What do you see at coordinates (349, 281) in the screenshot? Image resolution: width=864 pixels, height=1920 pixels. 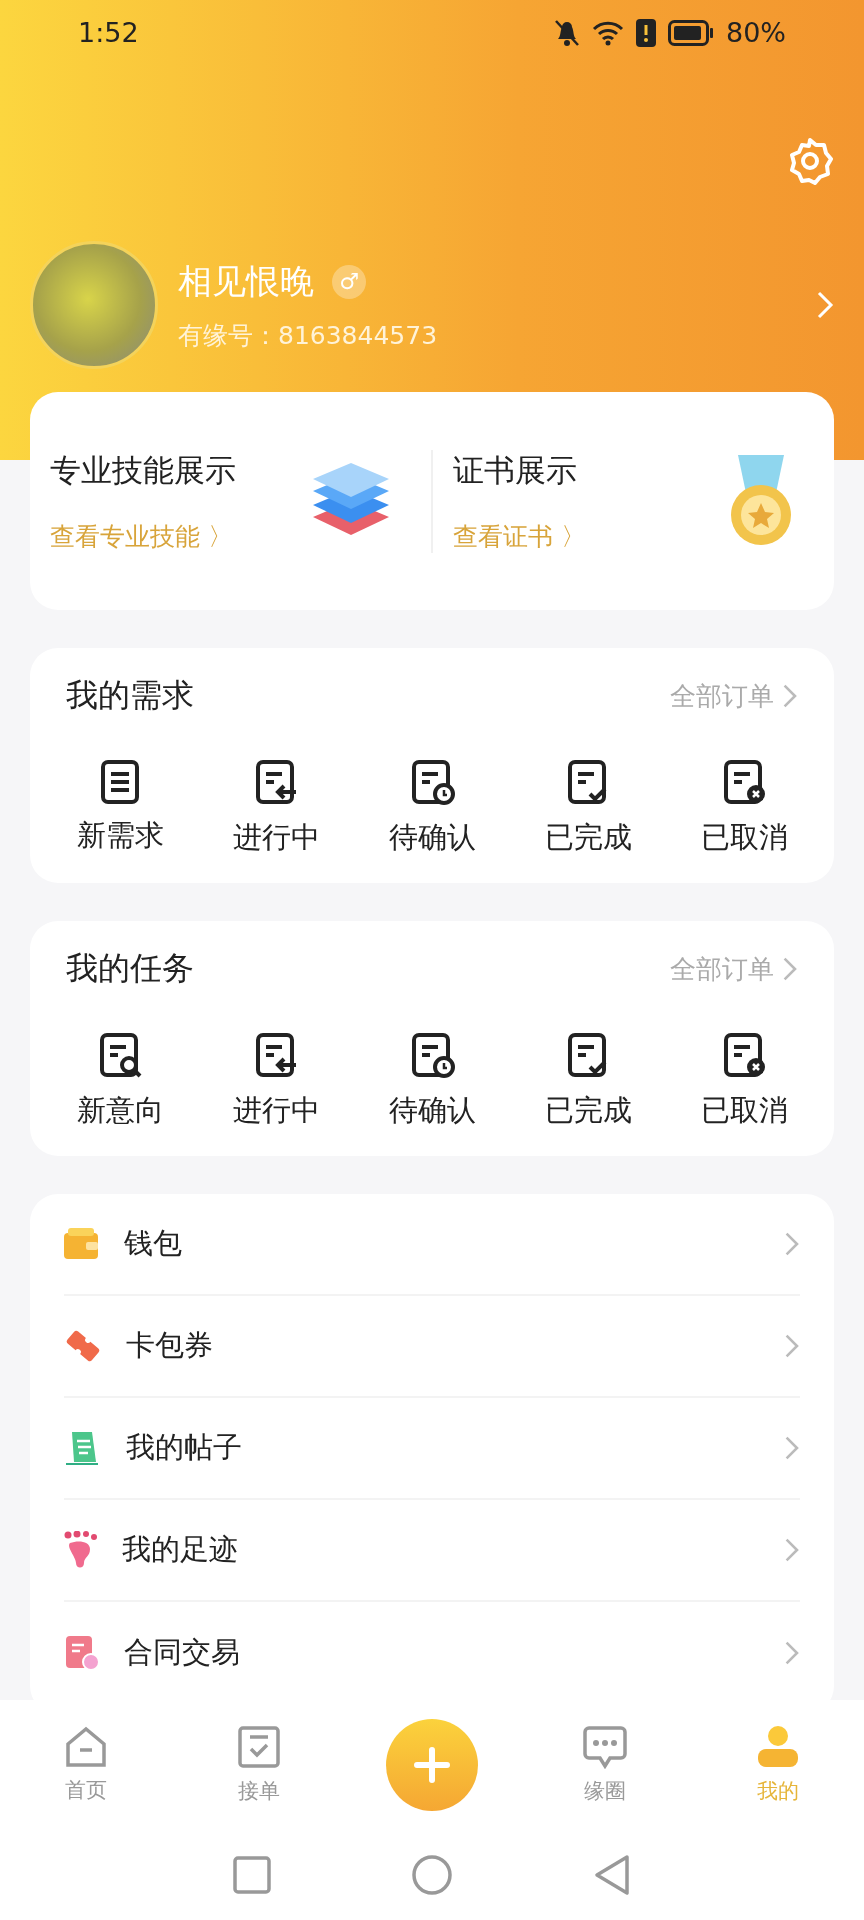 I see `gender-badge: ♂` at bounding box center [349, 281].